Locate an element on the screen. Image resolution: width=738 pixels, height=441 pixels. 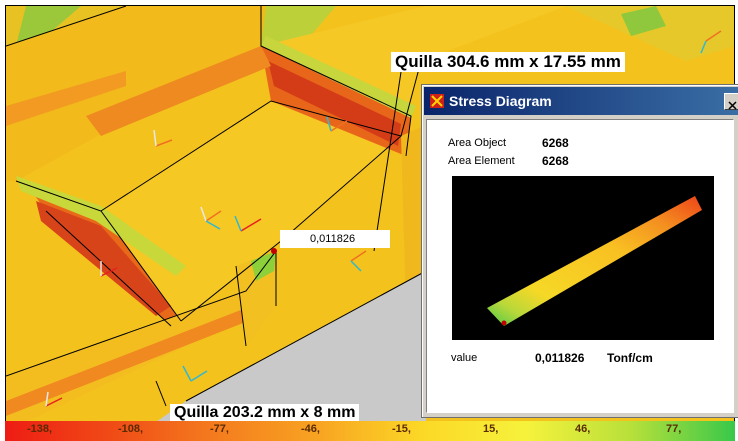
close-icon is located at coordinates (732, 105).